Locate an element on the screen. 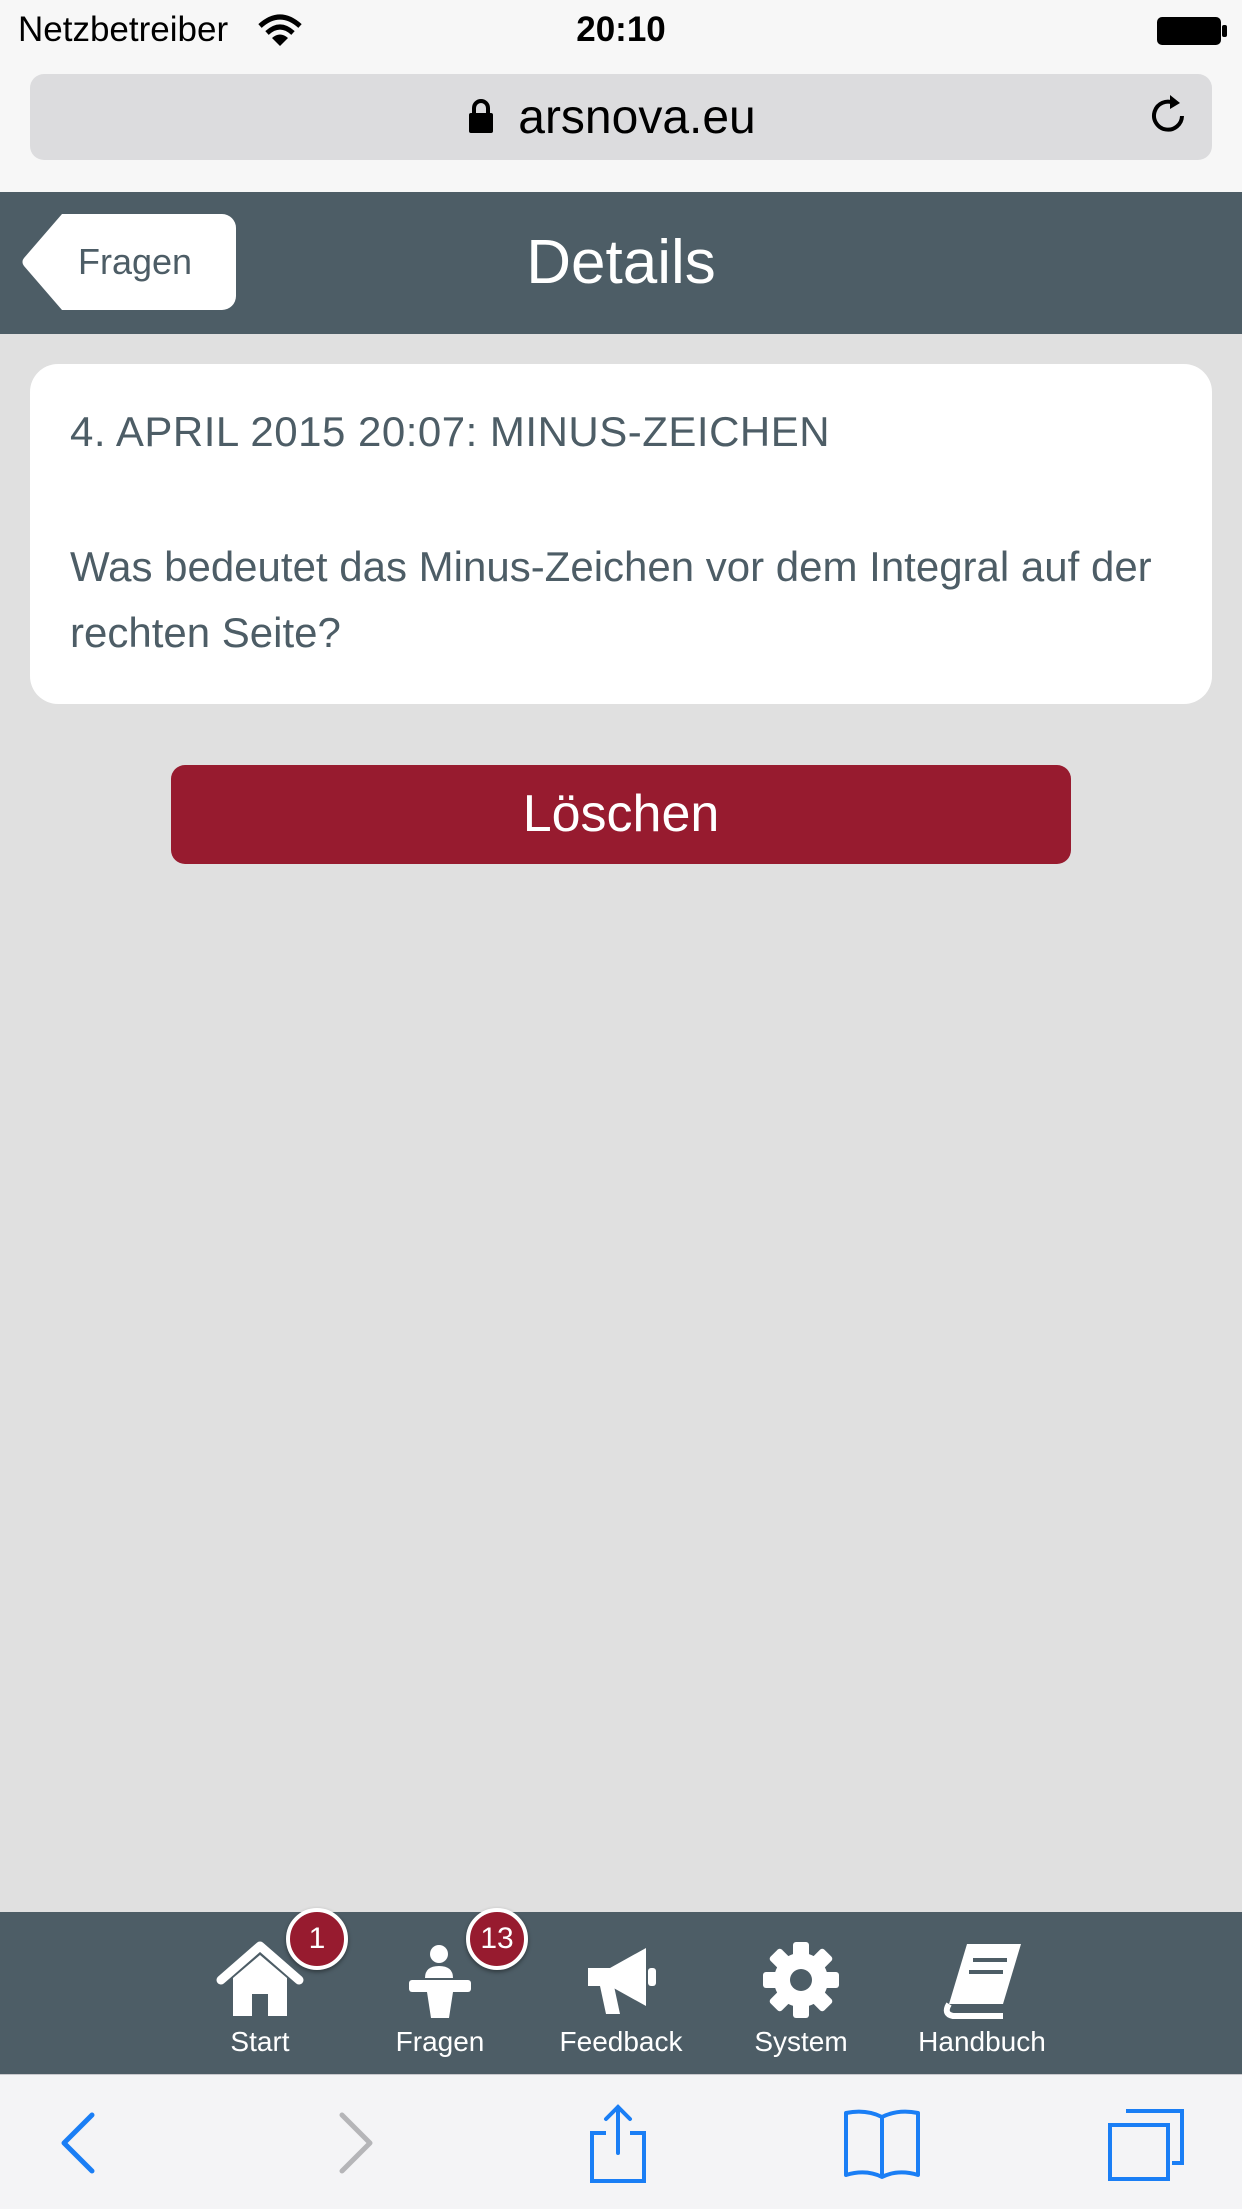 This screenshot has height=2209, width=1242. browser-toolbar is located at coordinates (621, 2141).